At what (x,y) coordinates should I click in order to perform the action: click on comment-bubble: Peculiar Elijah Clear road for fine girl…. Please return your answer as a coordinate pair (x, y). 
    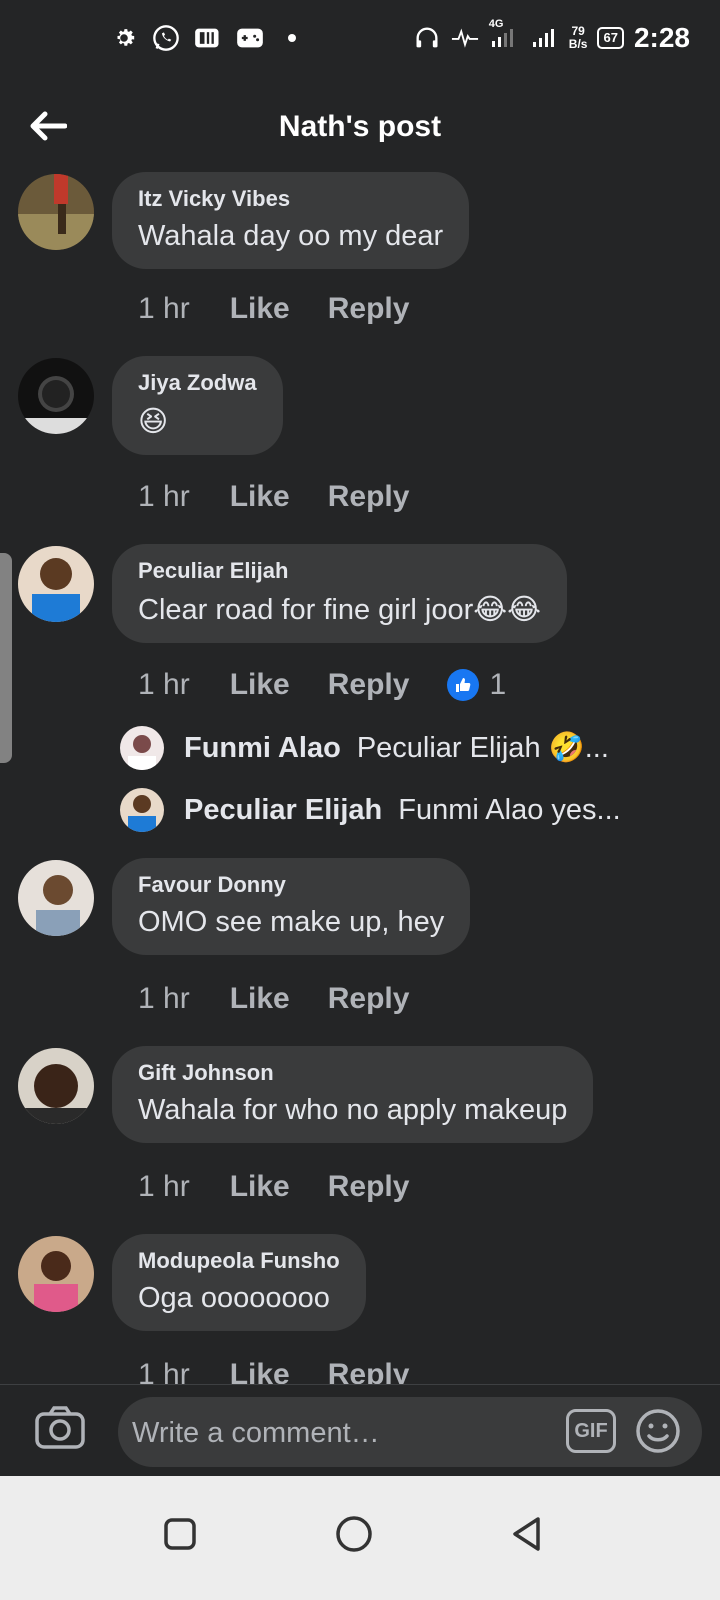
    Looking at the image, I should click on (340, 593).